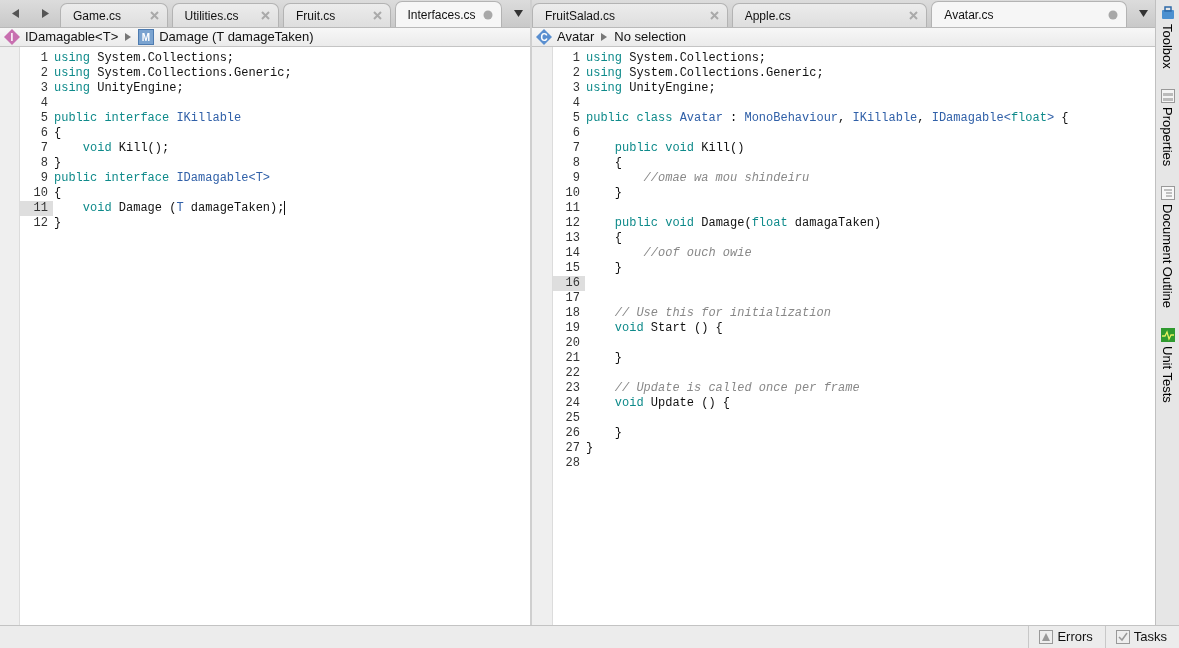 This screenshot has height=648, width=1179. I want to click on line-number: 15, so click(572, 268).